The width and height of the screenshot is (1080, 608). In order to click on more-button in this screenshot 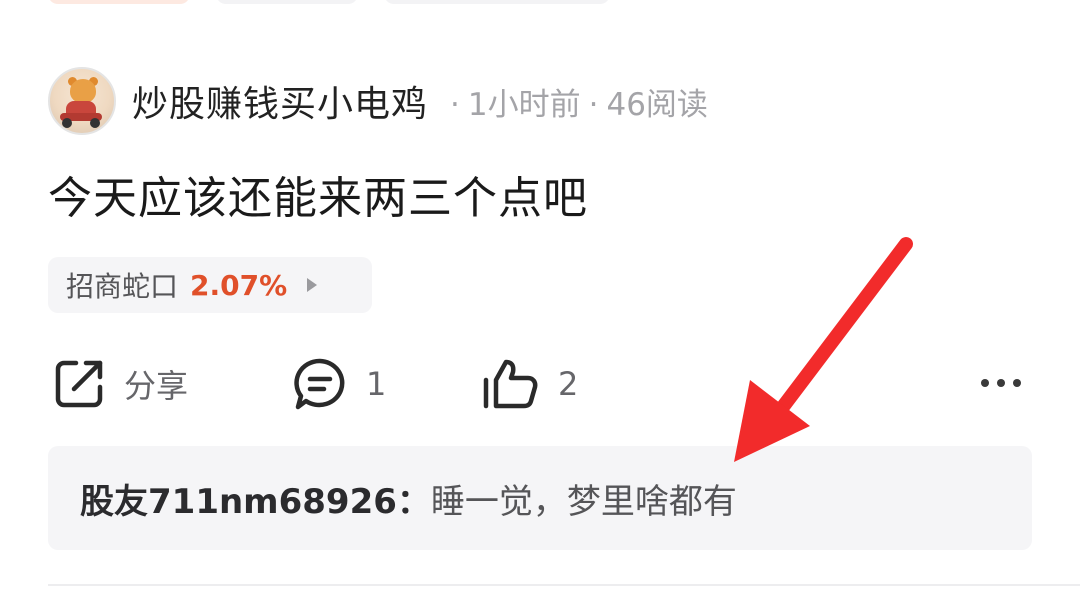, I will do `click(1001, 383)`.